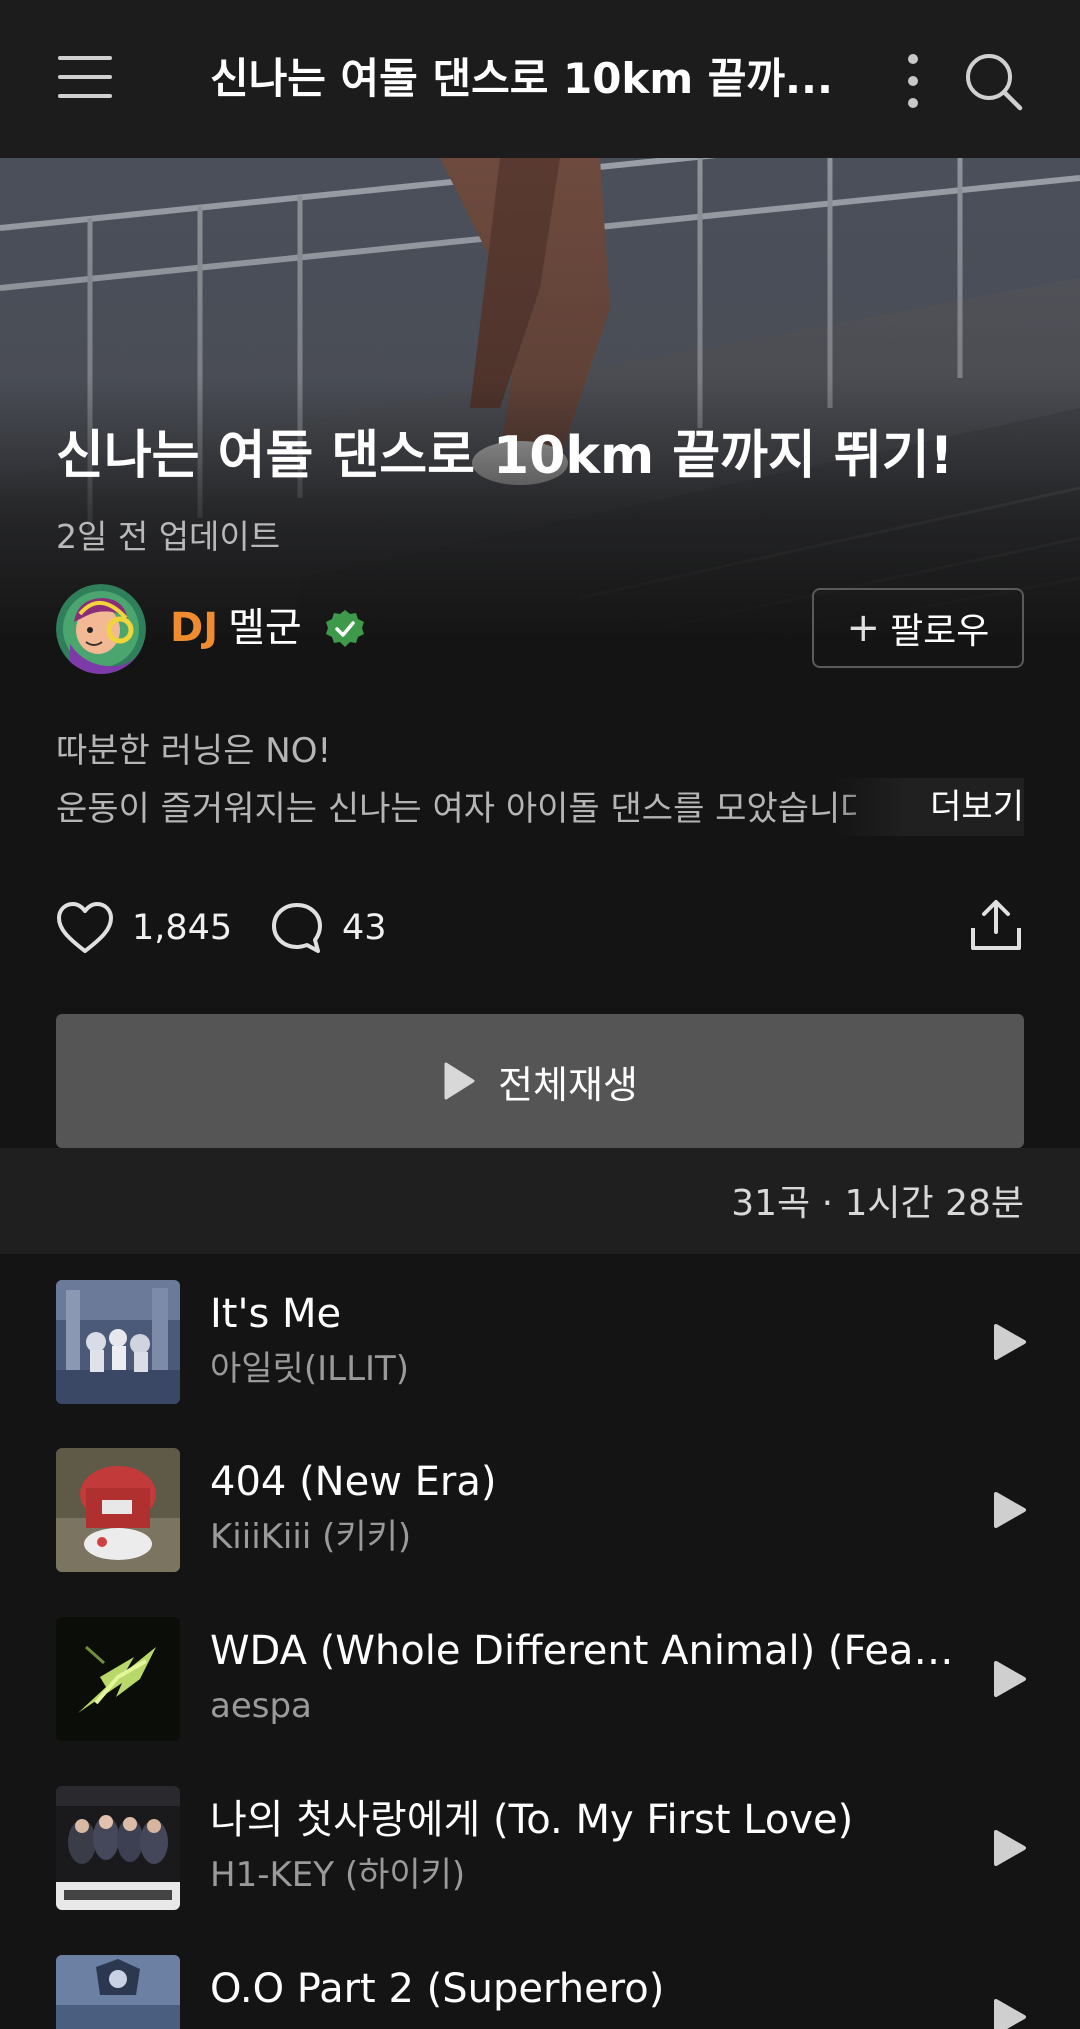  Describe the element at coordinates (265, 628) in the screenshot. I see `dj-name-text: 멜군` at that location.